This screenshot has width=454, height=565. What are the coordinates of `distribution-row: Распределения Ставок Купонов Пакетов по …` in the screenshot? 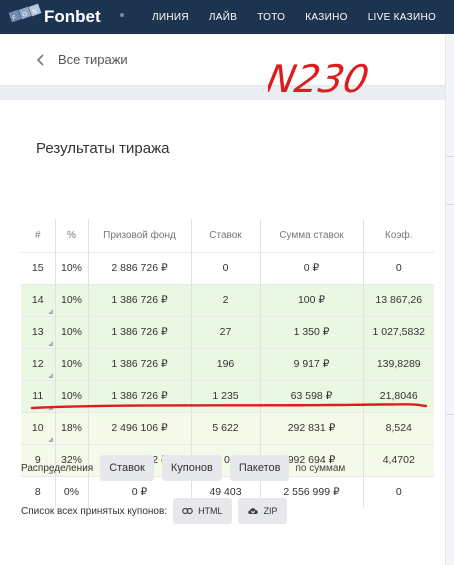 It's located at (183, 468).